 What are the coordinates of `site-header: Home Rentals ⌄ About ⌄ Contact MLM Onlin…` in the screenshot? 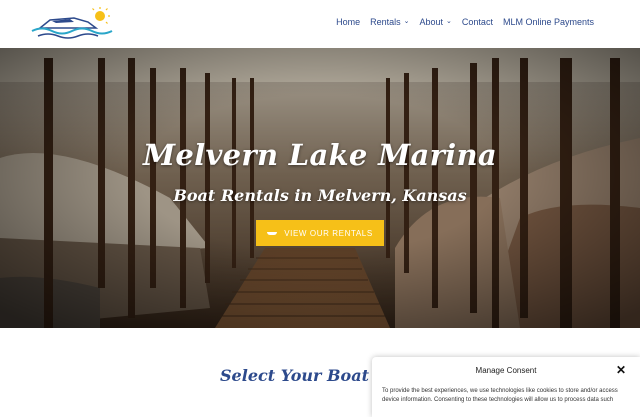 It's located at (320, 24).